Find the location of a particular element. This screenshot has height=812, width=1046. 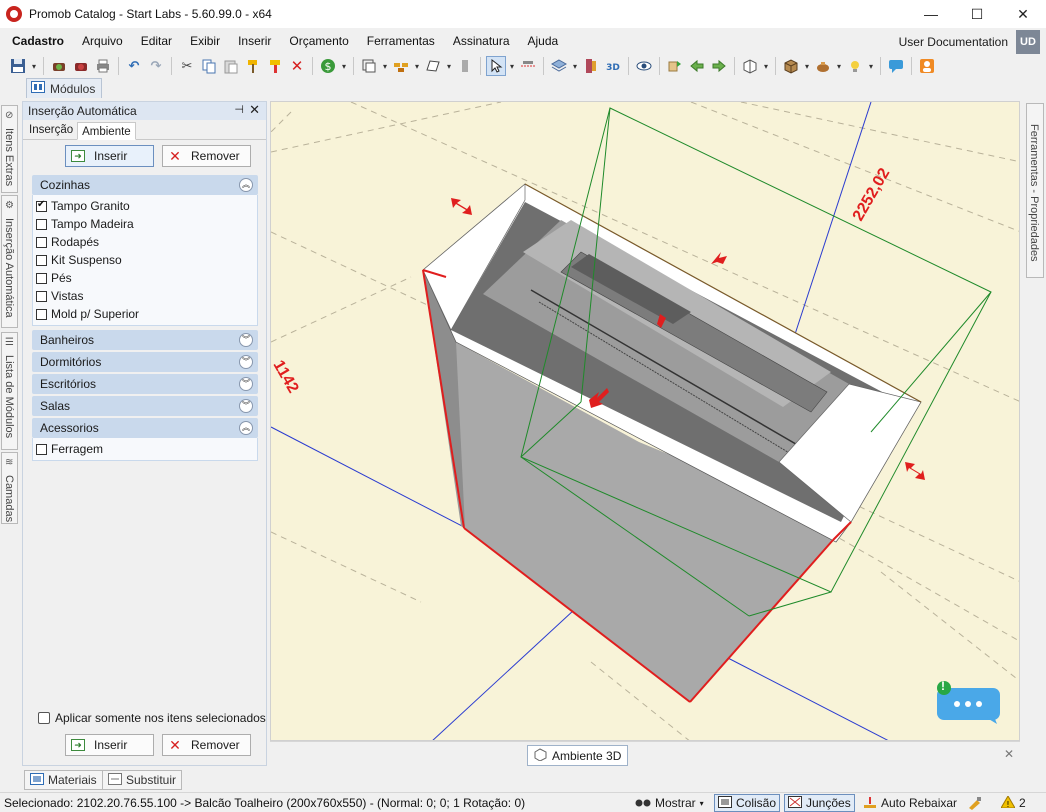

collision-toggle: Colisão is located at coordinates (747, 803).